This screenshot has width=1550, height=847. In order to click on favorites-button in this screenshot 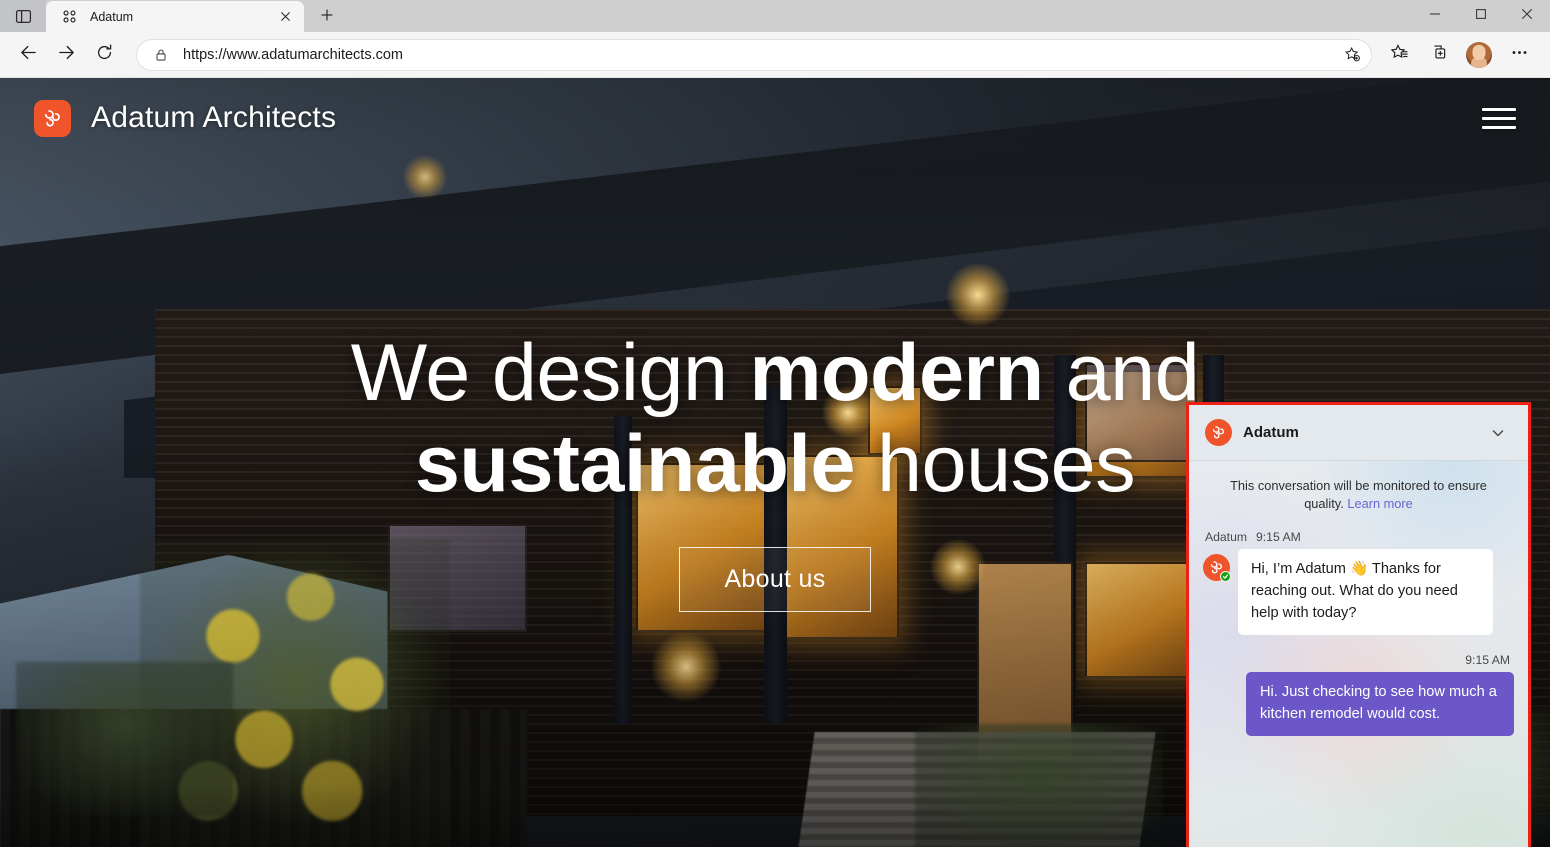, I will do `click(1399, 55)`.